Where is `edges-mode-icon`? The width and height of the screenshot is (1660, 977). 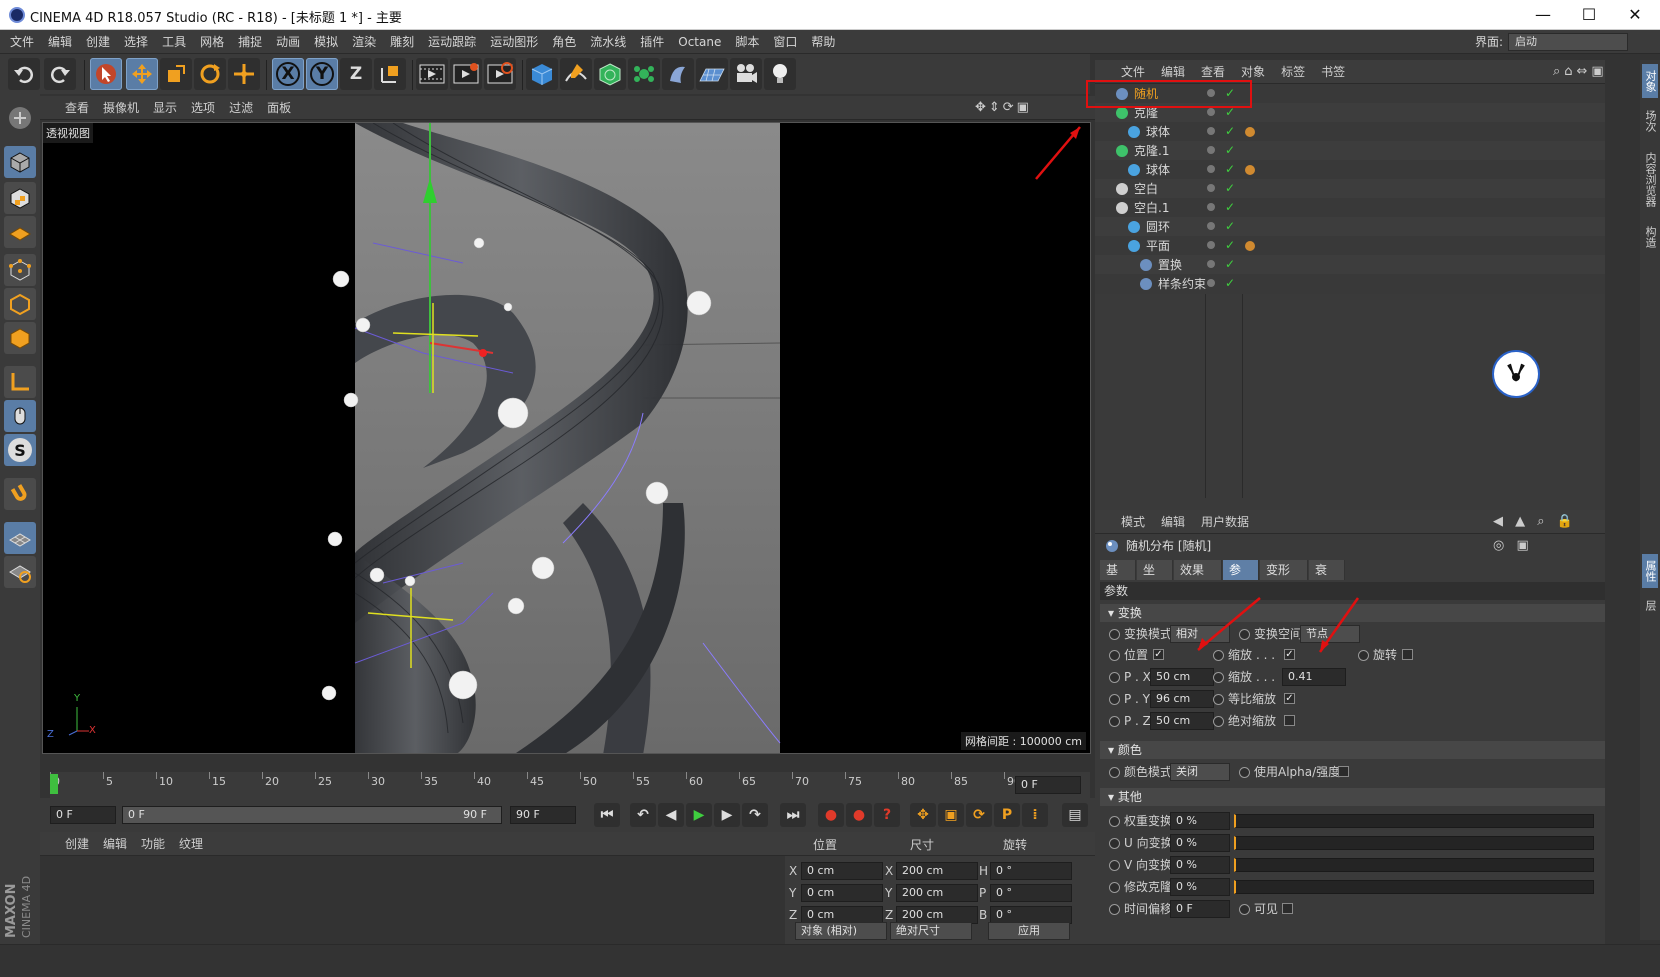
edges-mode-icon is located at coordinates (20, 304).